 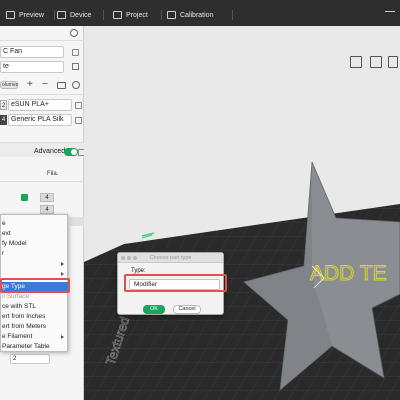 What do you see at coordinates (135, 258) in the screenshot?
I see `maximize-icon` at bounding box center [135, 258].